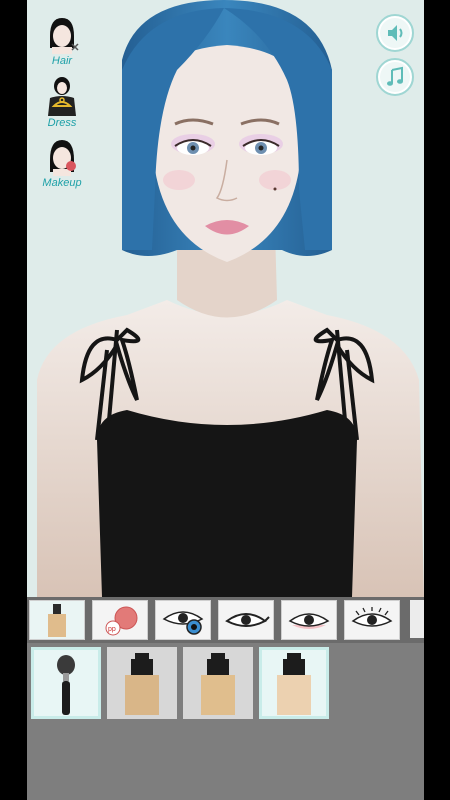 The width and height of the screenshot is (450, 800). What do you see at coordinates (62, 123) in the screenshot?
I see `dress-label: Dress` at bounding box center [62, 123].